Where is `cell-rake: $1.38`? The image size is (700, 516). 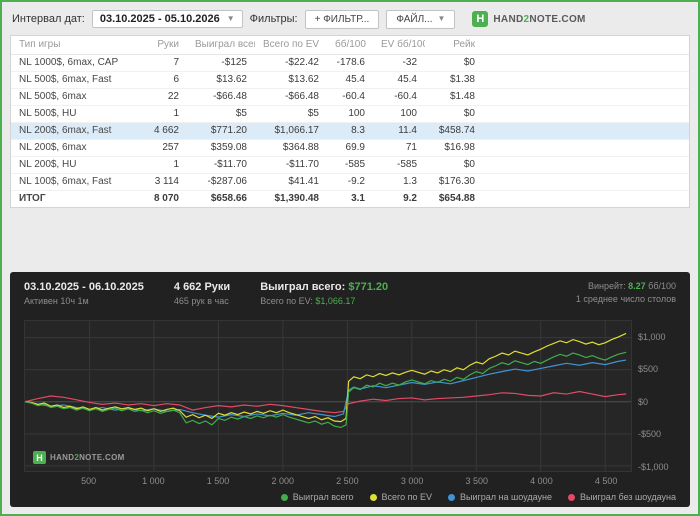
cell-rake: $1.38 is located at coordinates (454, 80).